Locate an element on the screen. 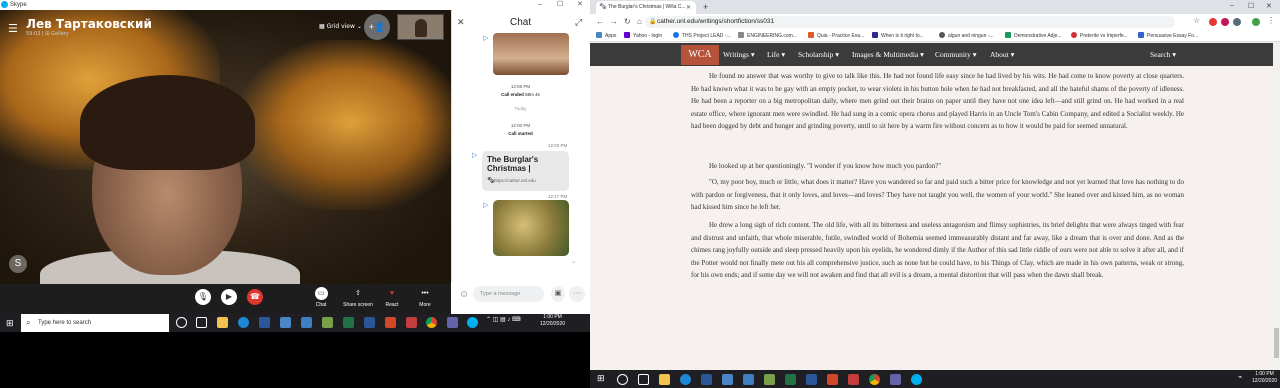  skype-title-bar: Skype – ☐ ✕ is located at coordinates (295, 5).